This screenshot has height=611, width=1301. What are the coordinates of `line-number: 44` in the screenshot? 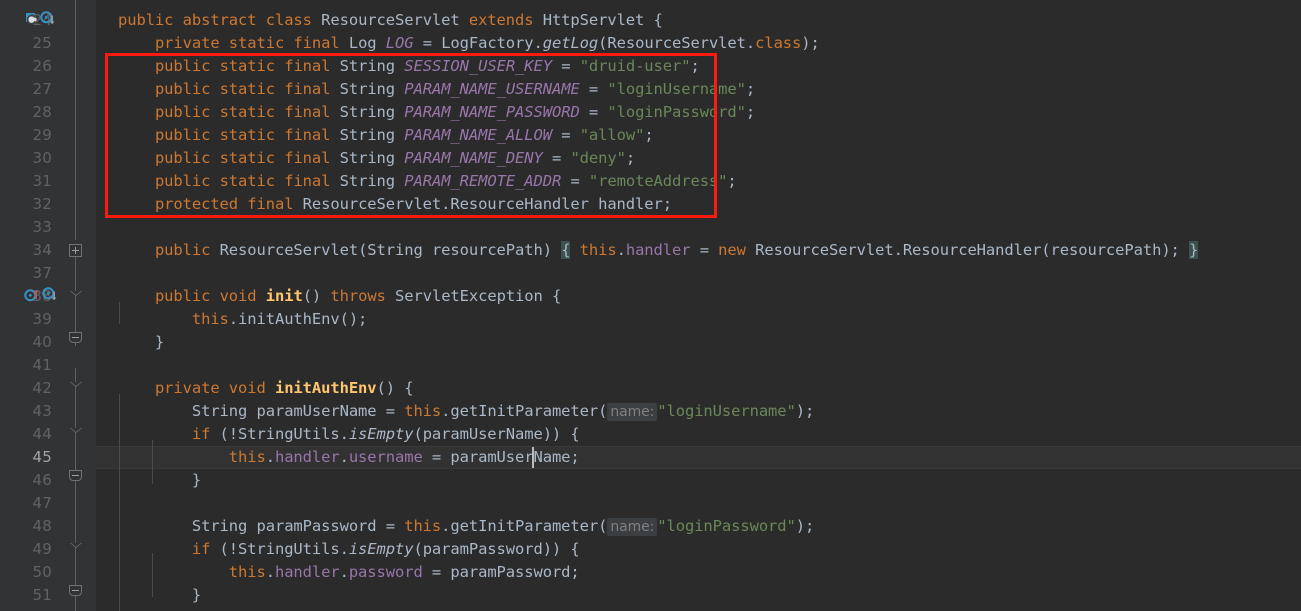 It's located at (42, 434).